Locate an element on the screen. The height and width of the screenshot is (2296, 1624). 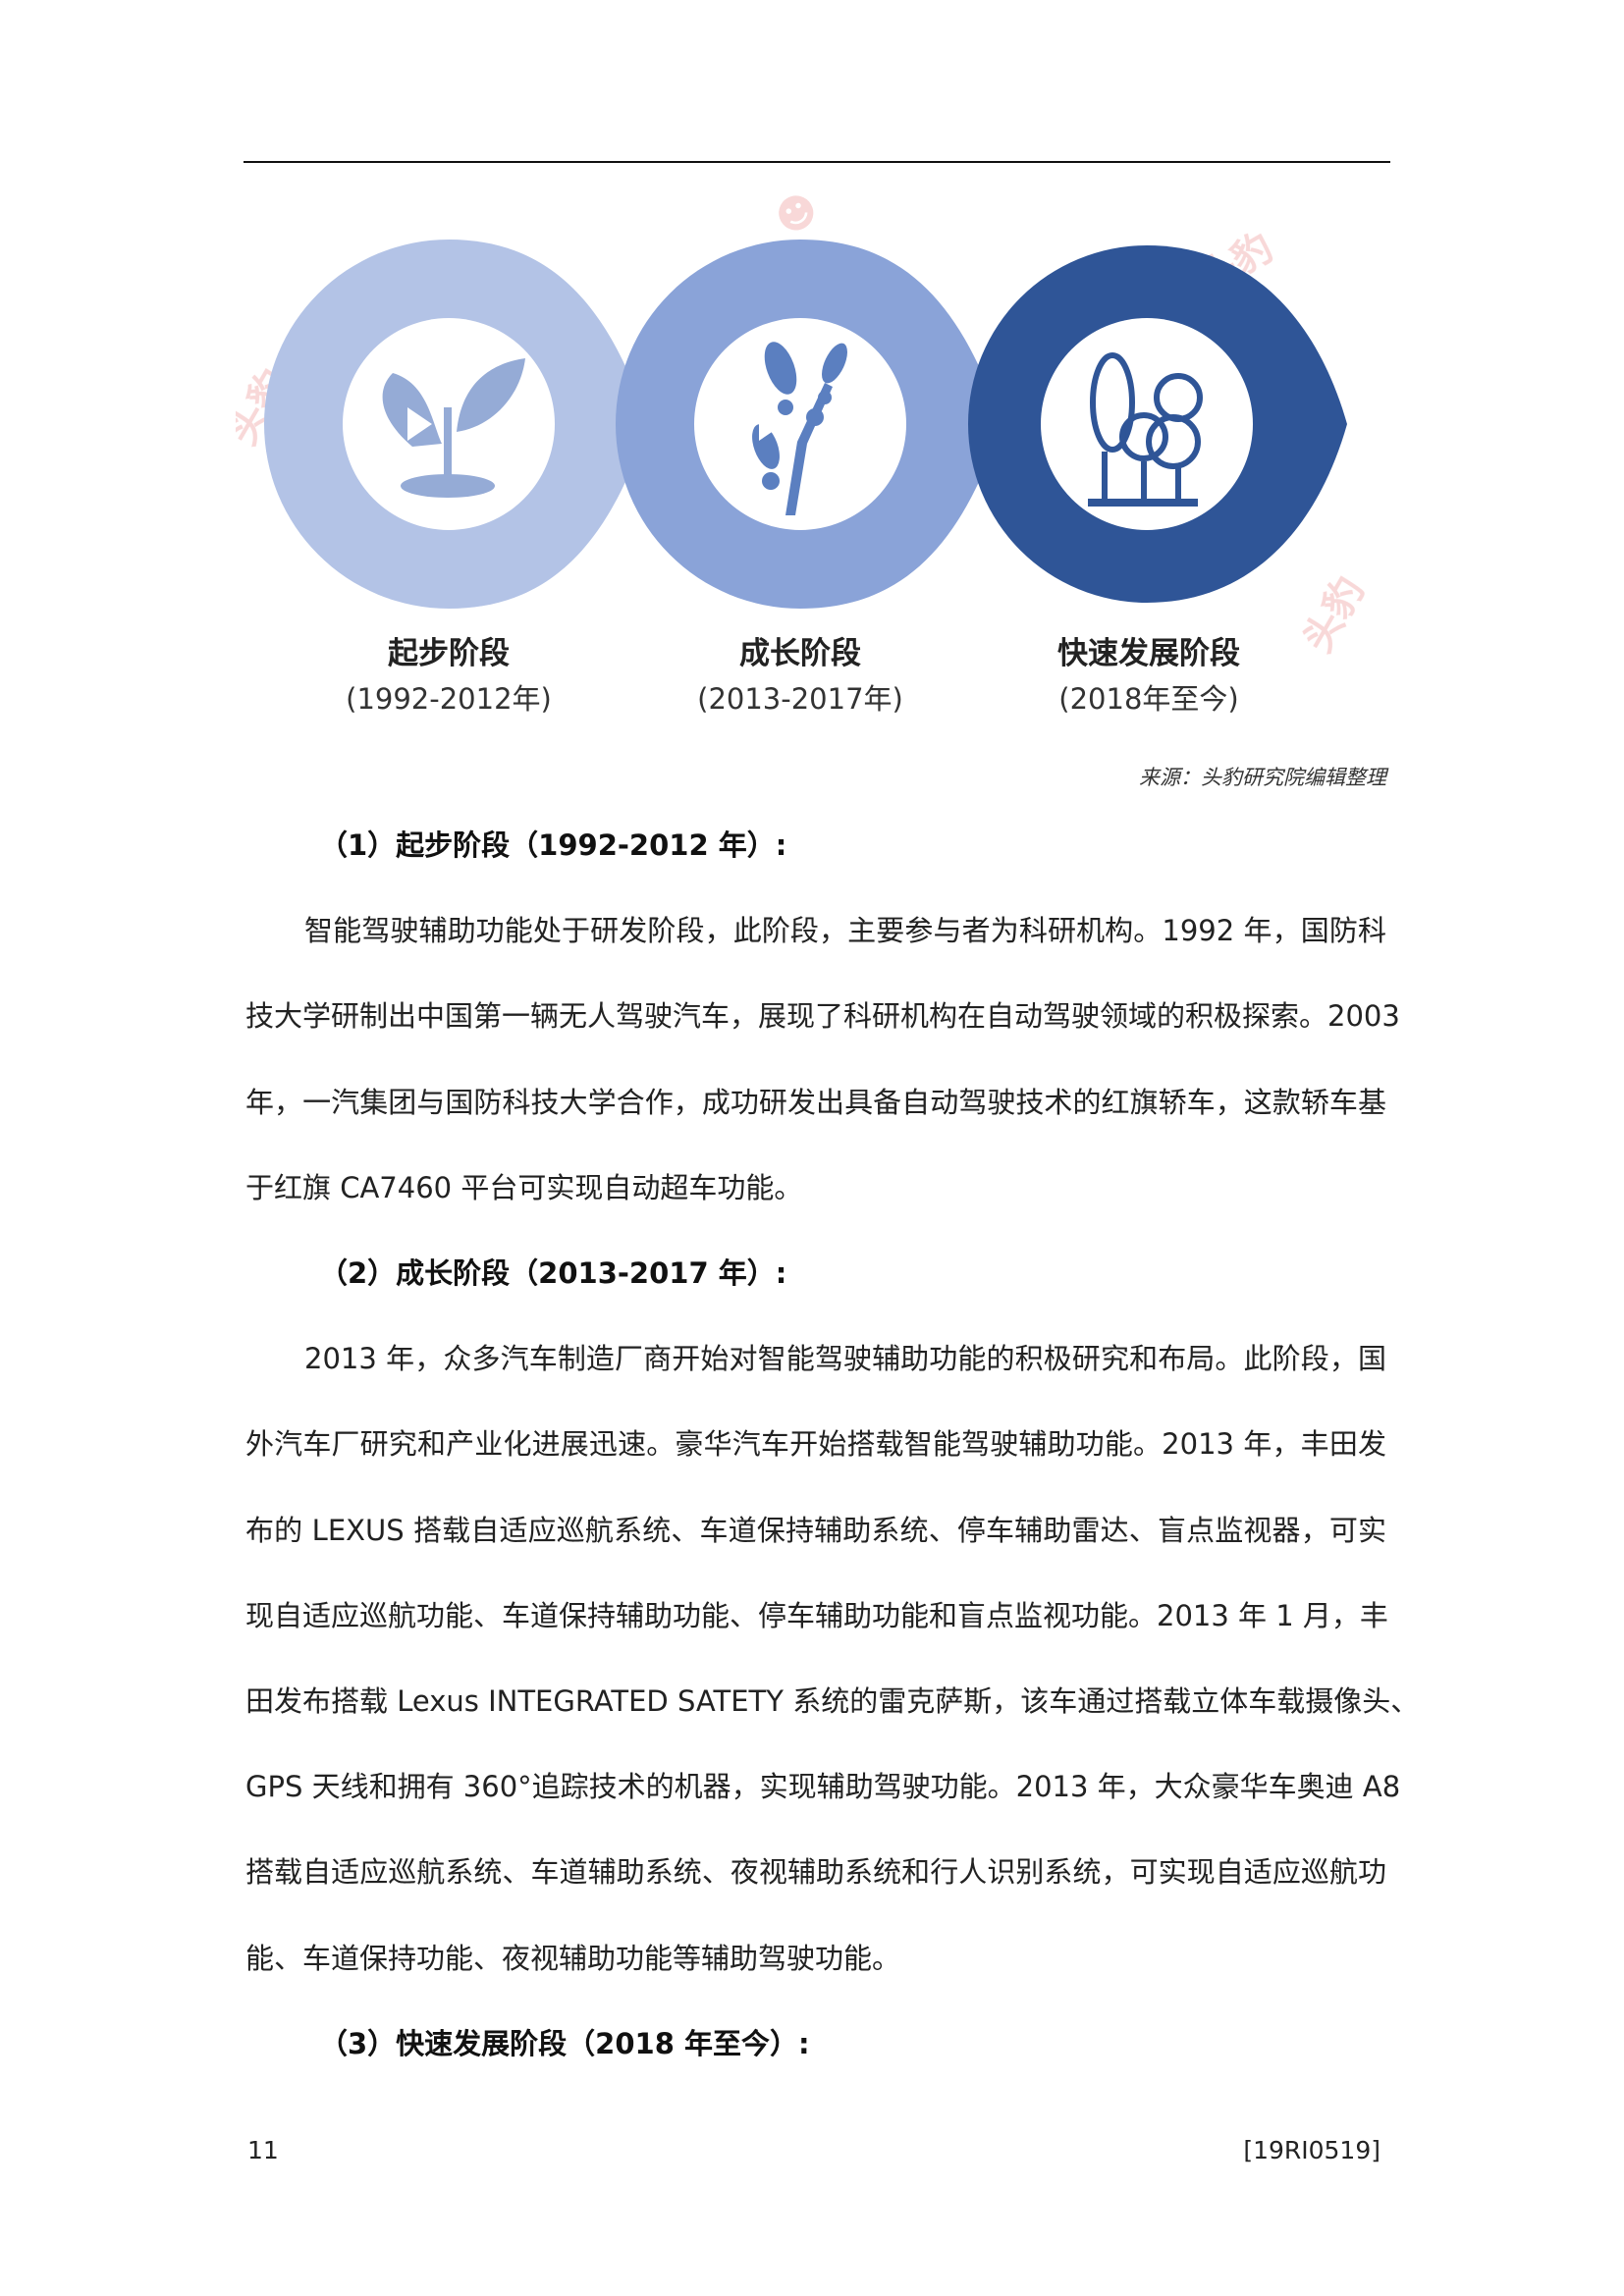
section-heading: （2）成长阶段（2013-2017 年）: is located at coordinates (553, 1273).